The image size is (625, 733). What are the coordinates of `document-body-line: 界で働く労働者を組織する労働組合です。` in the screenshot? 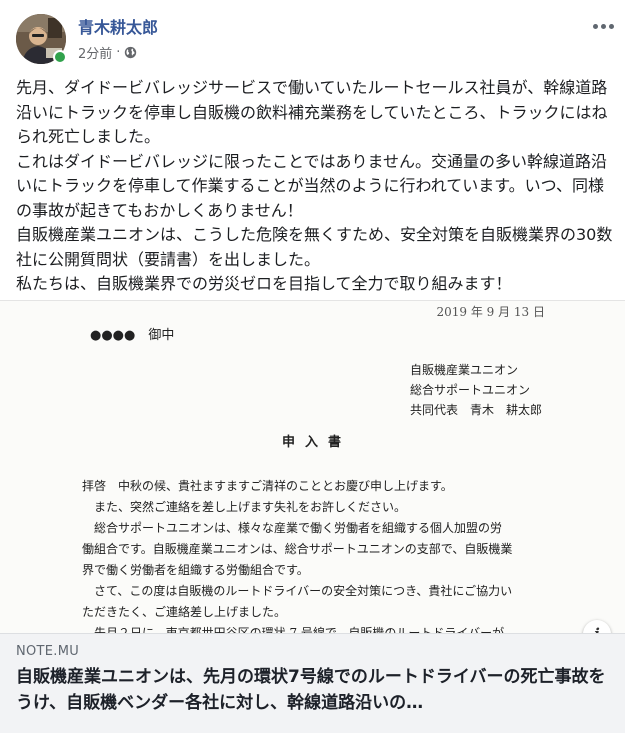 It's located at (195, 570).